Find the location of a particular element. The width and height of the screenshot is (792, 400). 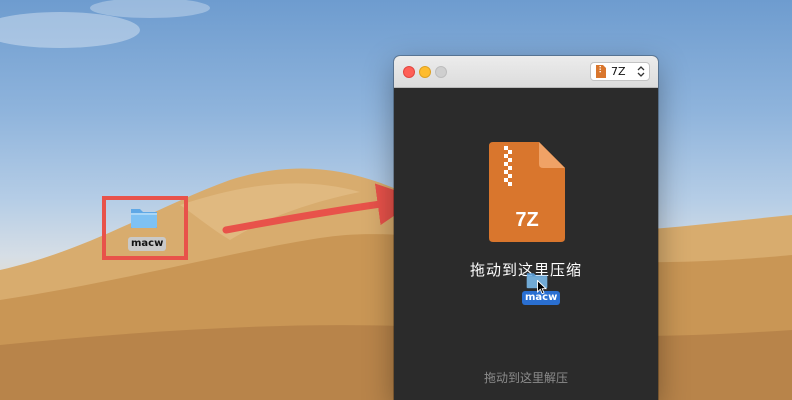

chevron-updown-icon is located at coordinates (641, 71).